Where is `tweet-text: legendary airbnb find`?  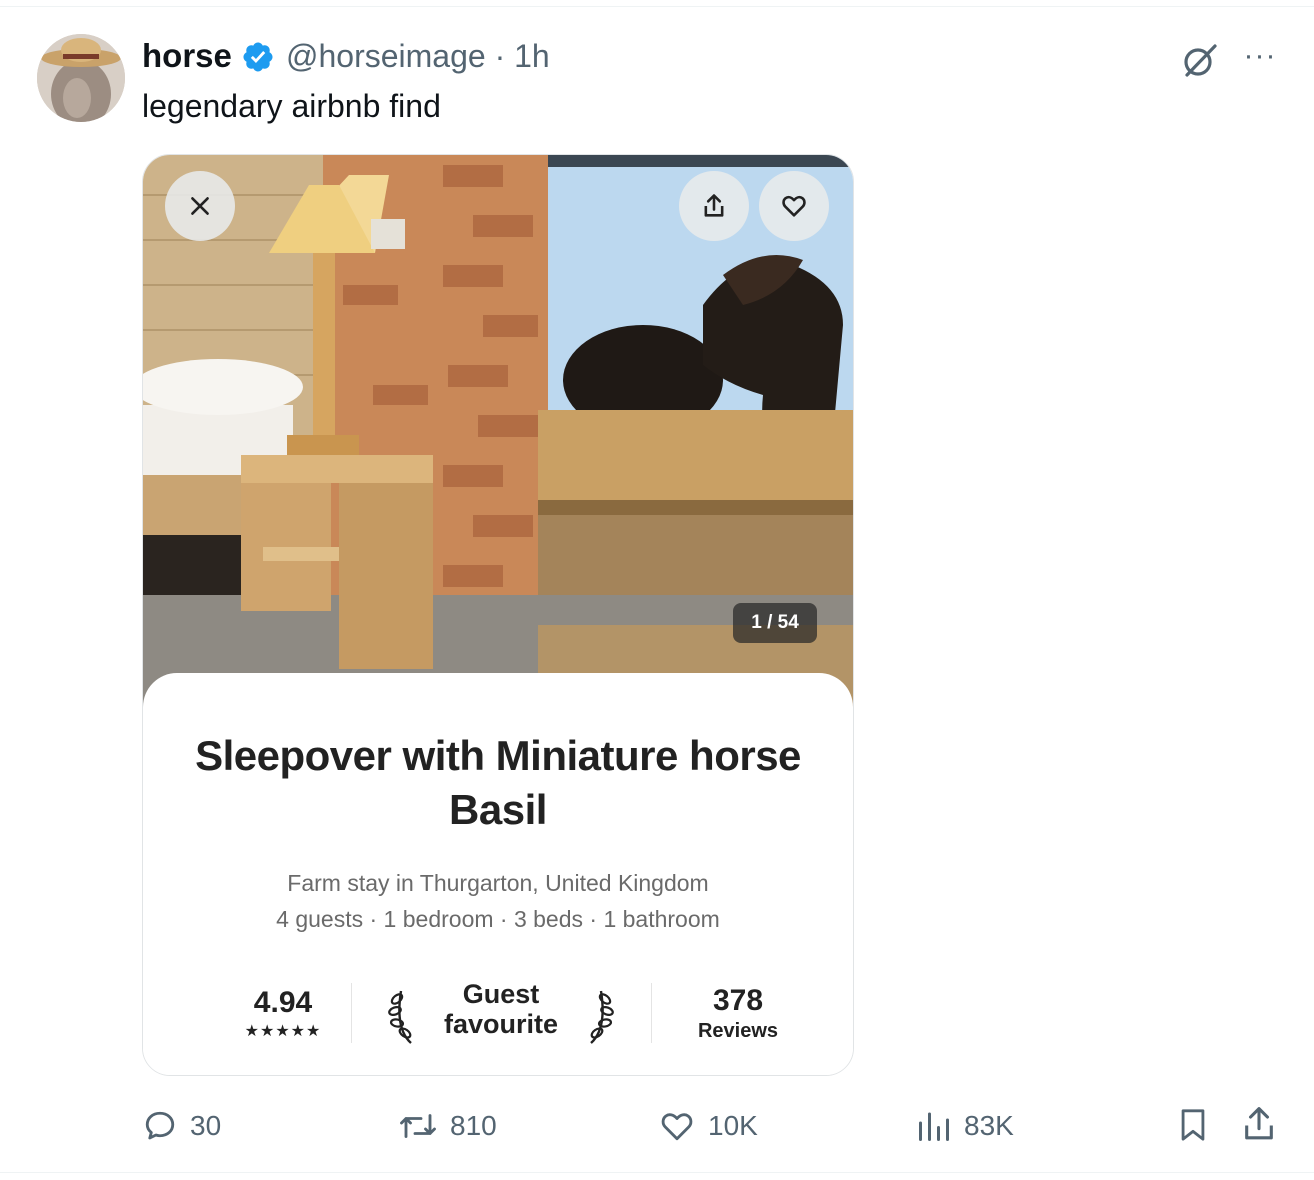 tweet-text: legendary airbnb find is located at coordinates (291, 106).